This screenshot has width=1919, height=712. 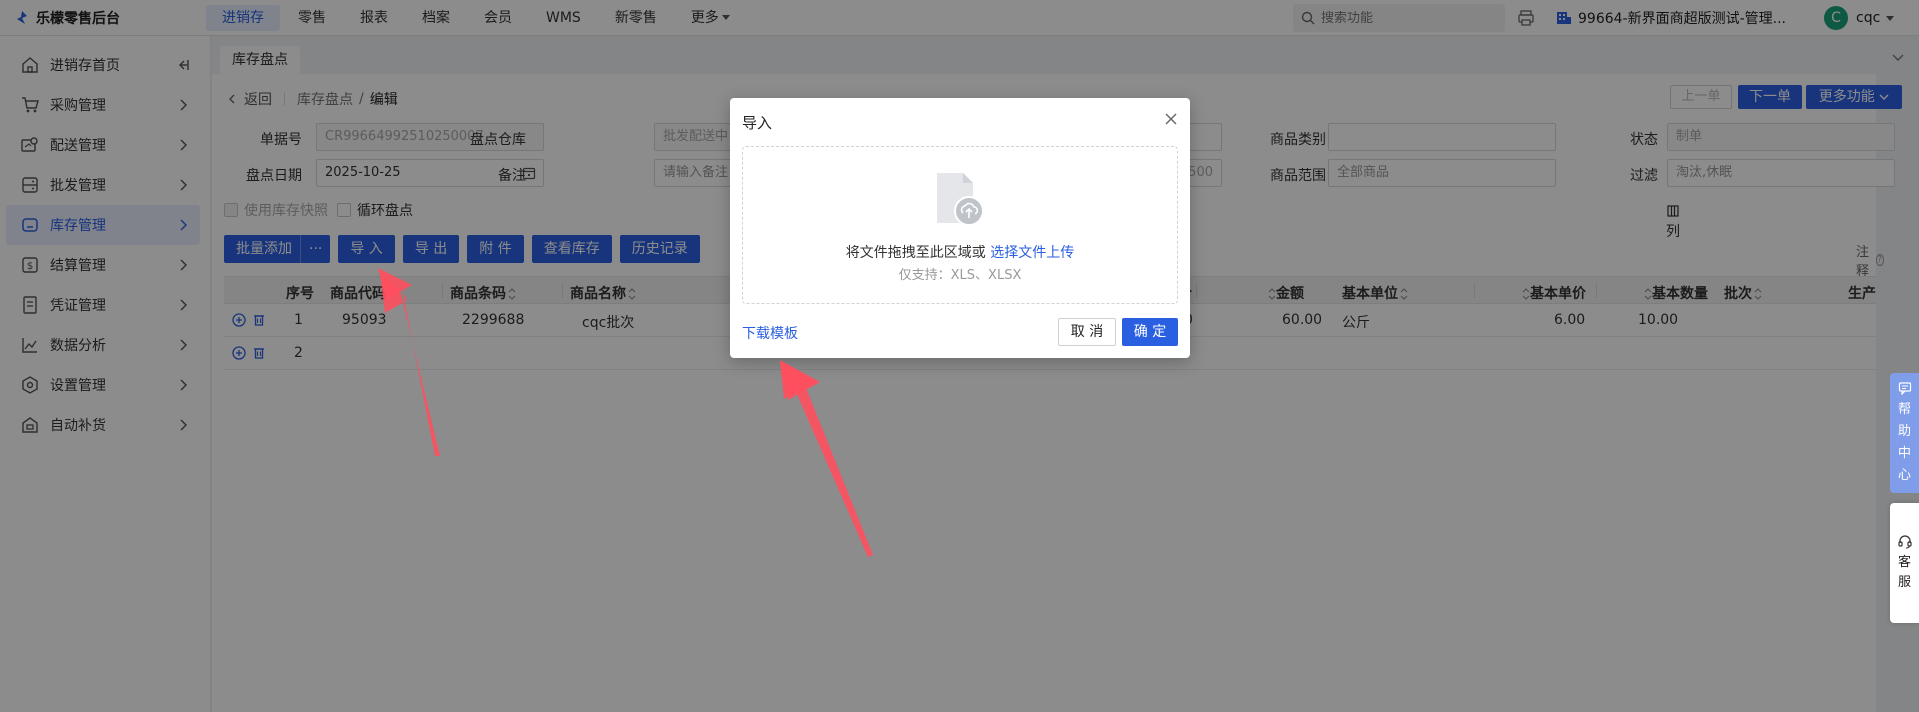 What do you see at coordinates (1904, 542) in the screenshot?
I see `headset-icon` at bounding box center [1904, 542].